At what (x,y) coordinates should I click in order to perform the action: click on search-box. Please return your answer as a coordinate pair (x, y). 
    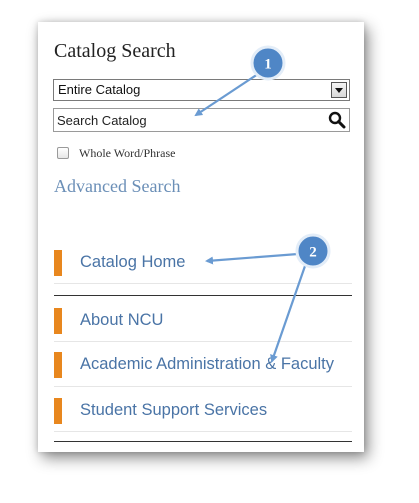
    Looking at the image, I should click on (201, 120).